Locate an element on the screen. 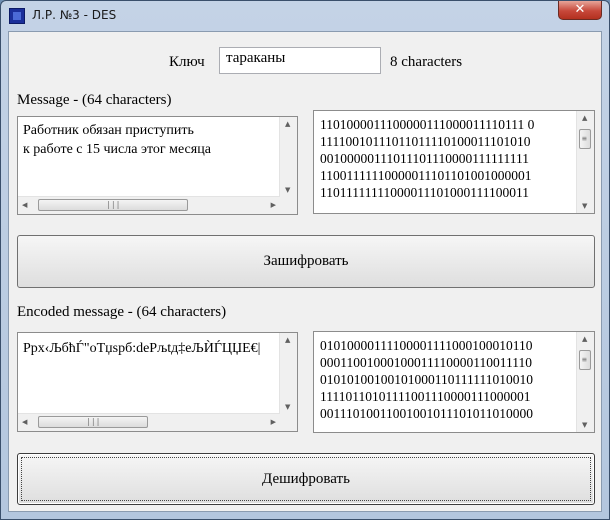 This screenshot has width=610, height=520. close-button: ✕ is located at coordinates (580, 10).